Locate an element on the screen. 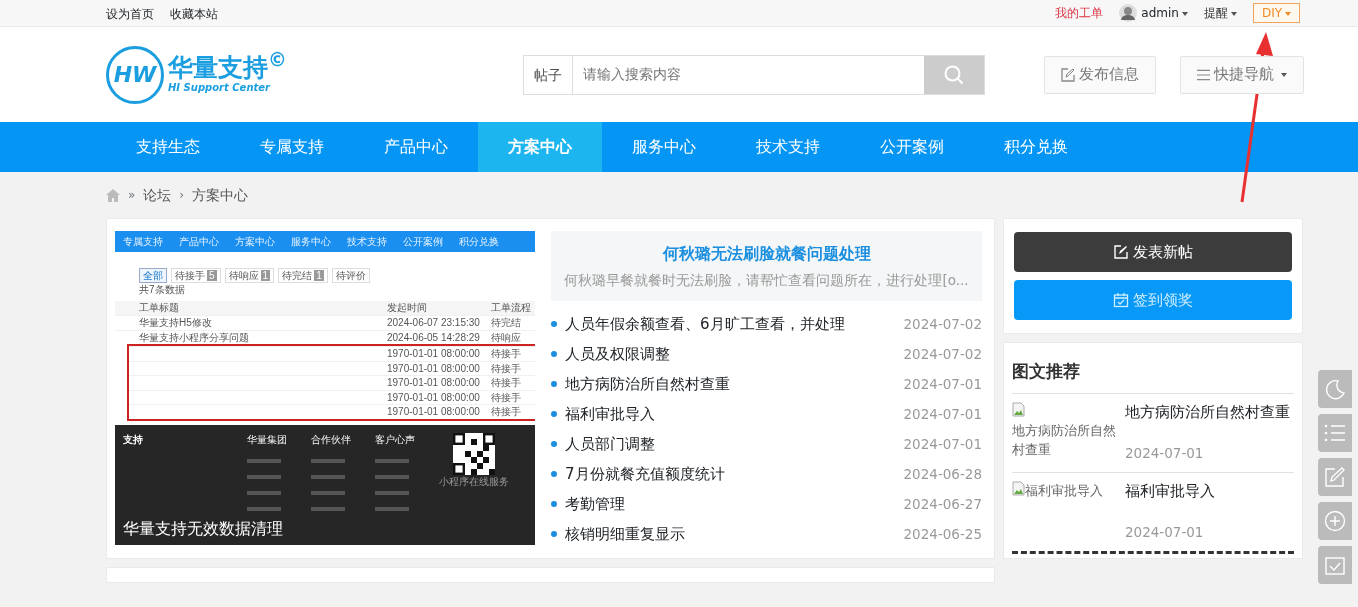 The height and width of the screenshot is (607, 1358). slide-cell-text: 待完结 is located at coordinates (506, 323).